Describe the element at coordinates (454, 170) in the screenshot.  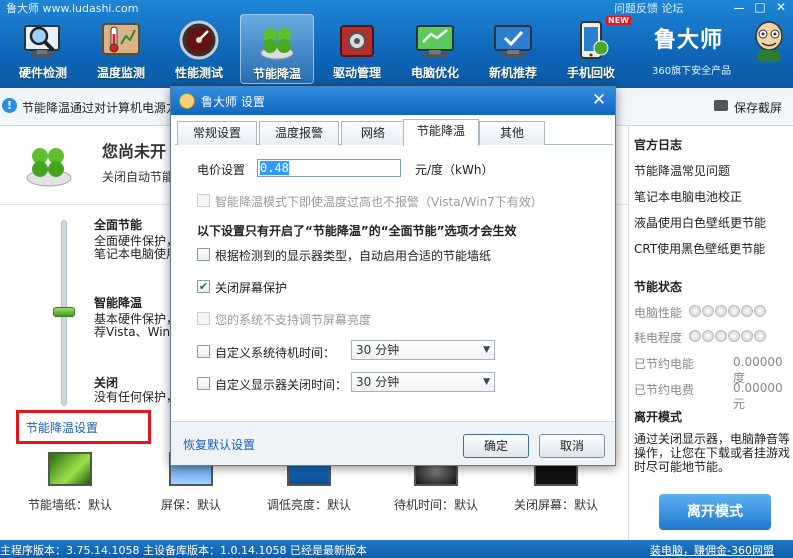
I see `price-unit: 元/度（kWh）` at that location.